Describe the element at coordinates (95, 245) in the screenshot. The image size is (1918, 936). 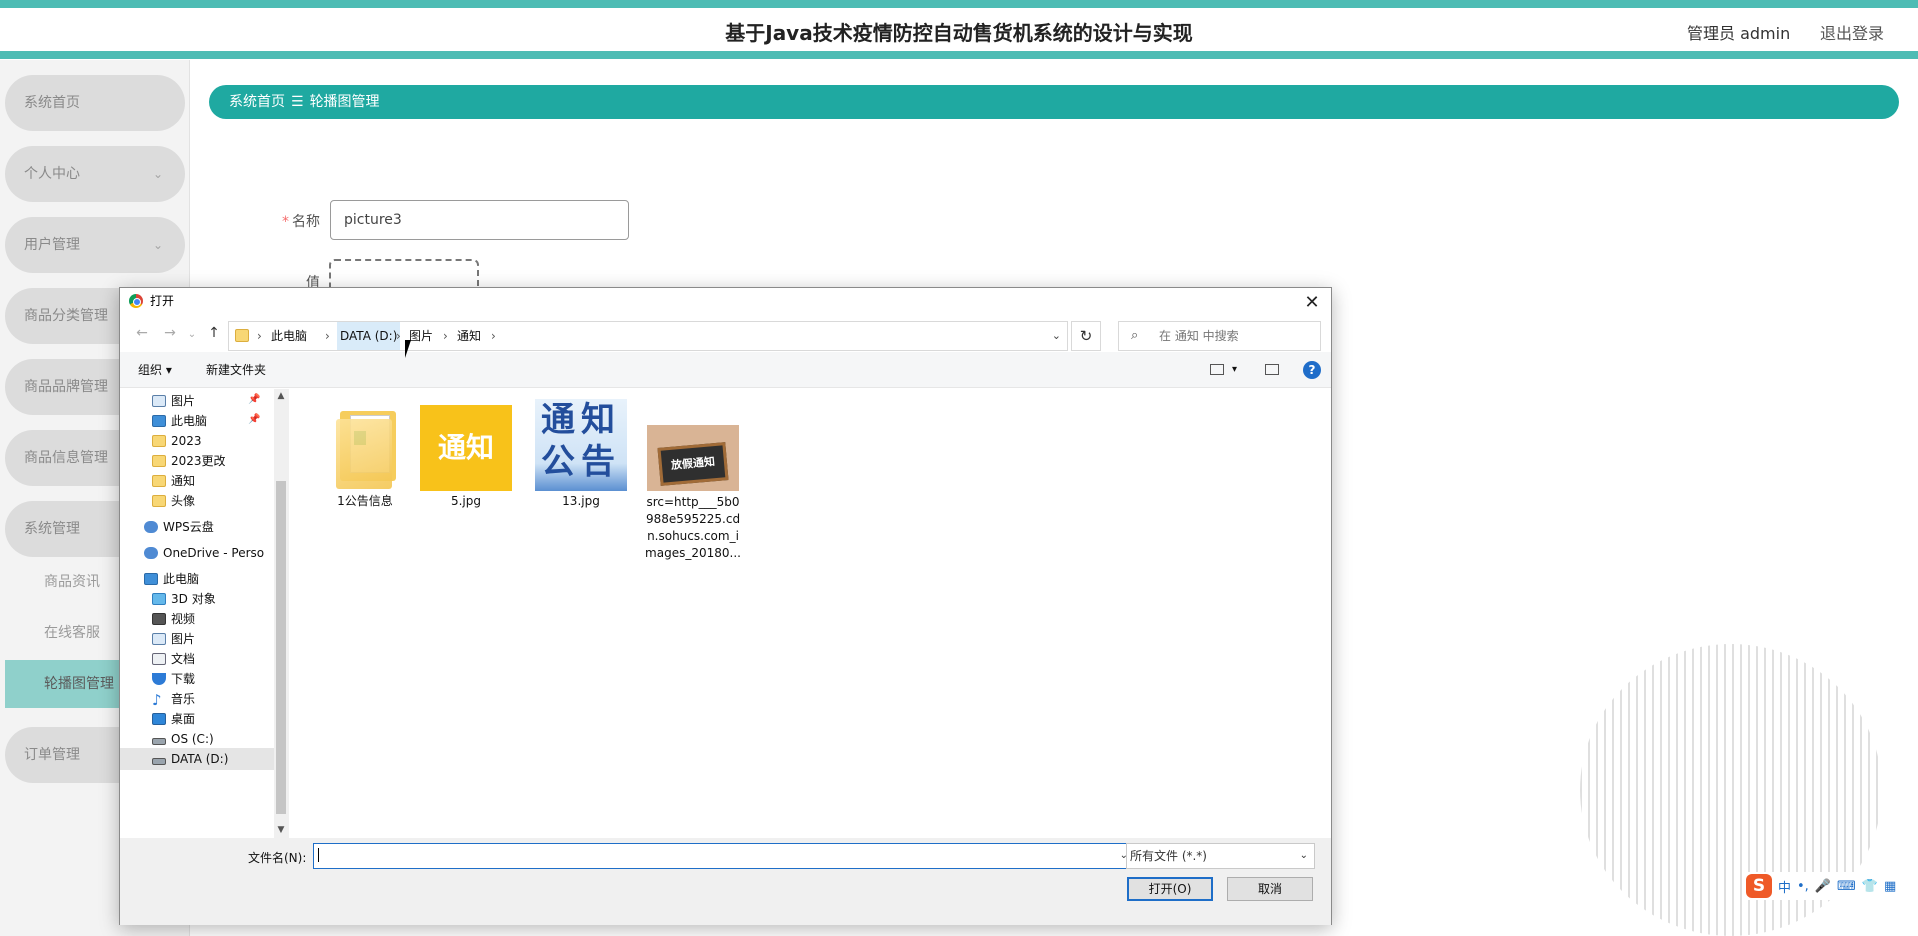
I see `sidebar-item-user-management: 用户管理 ⌄` at that location.